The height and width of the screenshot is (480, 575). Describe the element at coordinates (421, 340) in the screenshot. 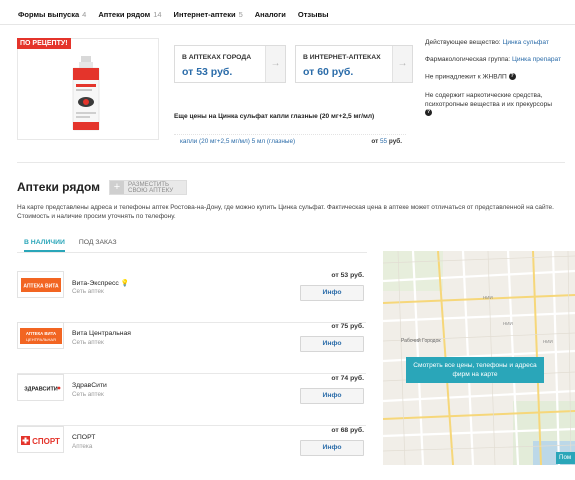

I see `svg-text: Рабочий Городок` at that location.